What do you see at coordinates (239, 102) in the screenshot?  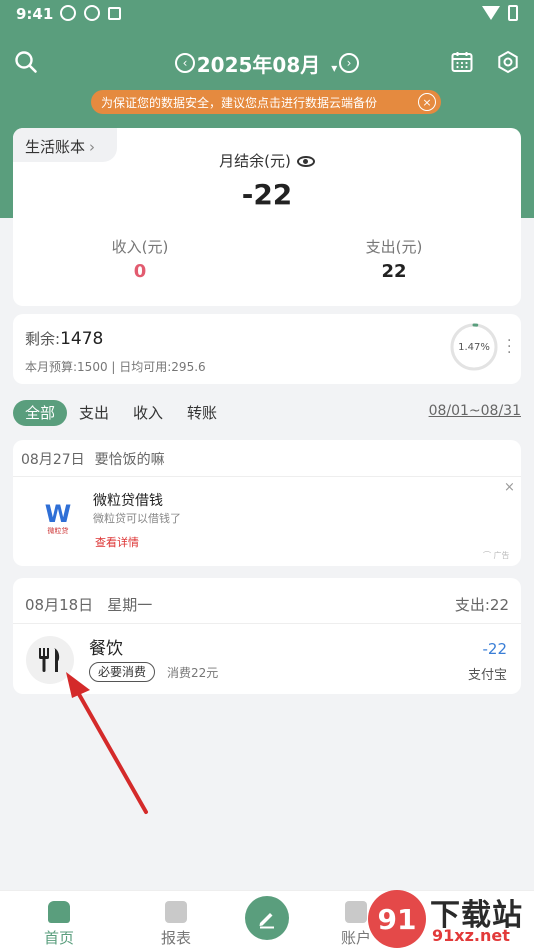 I see `backup-banner-text: 为保证您的数据安全，建议您点击进行数据云端备份` at bounding box center [239, 102].